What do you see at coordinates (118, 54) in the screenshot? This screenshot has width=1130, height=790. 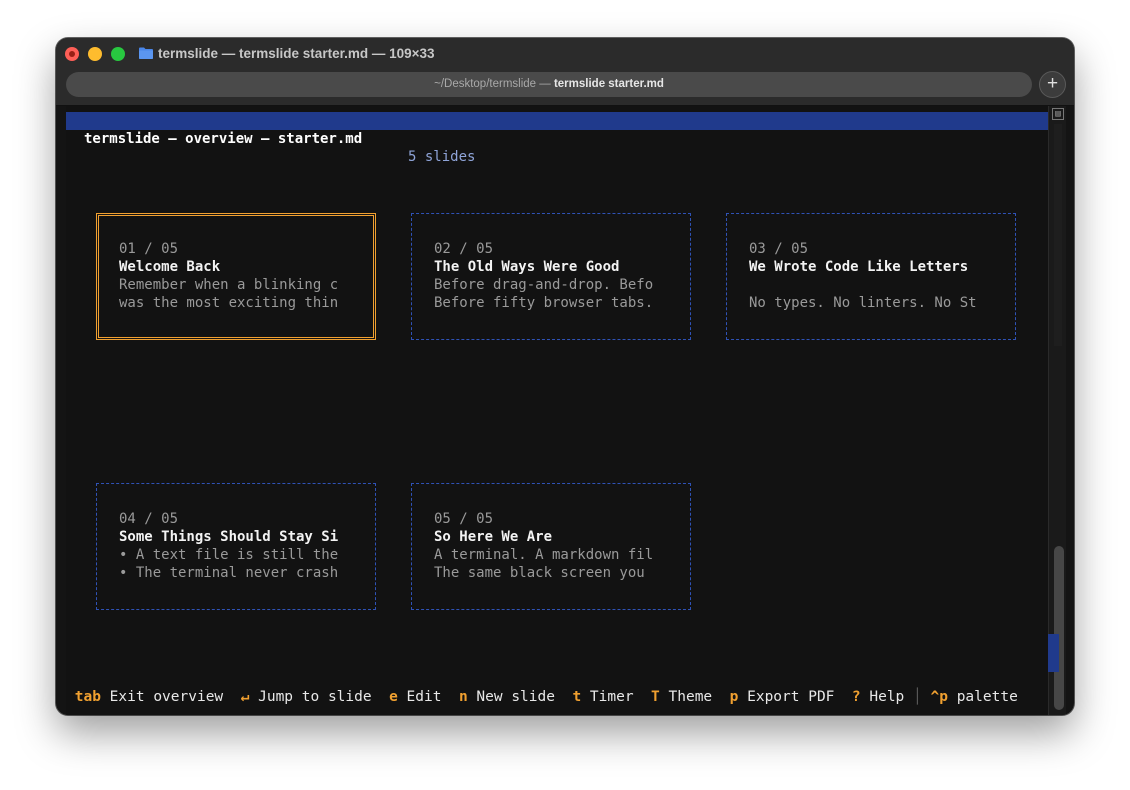 I see `maximize-window-button` at bounding box center [118, 54].